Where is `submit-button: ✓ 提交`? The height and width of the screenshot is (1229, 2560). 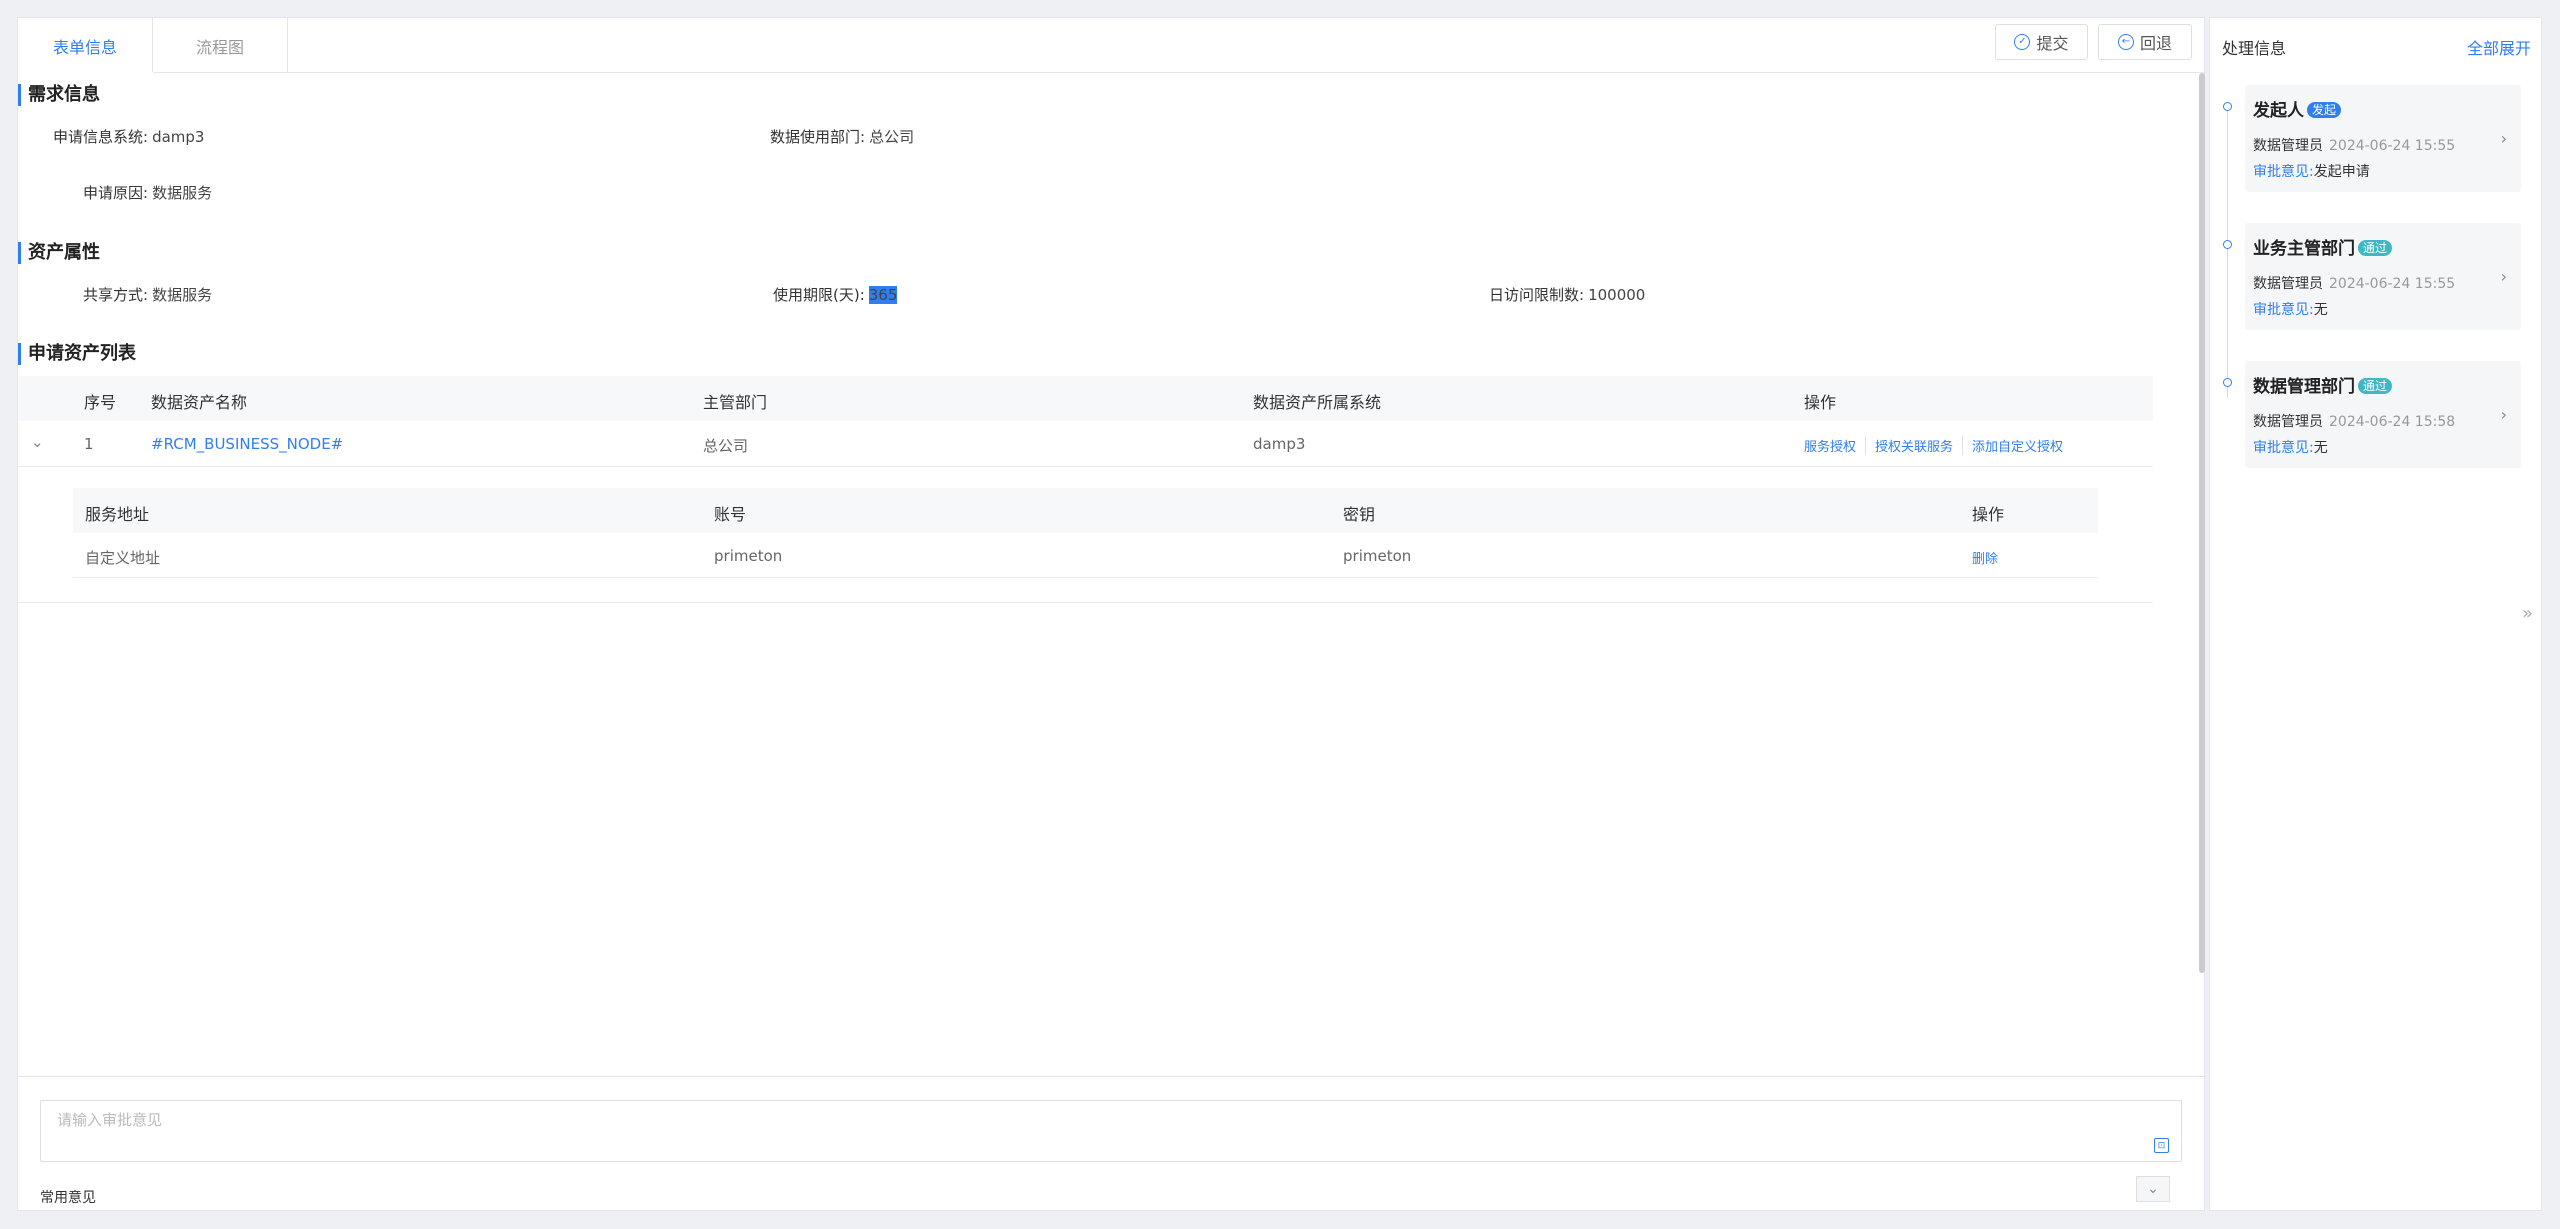
submit-button: ✓ 提交 is located at coordinates (2041, 42).